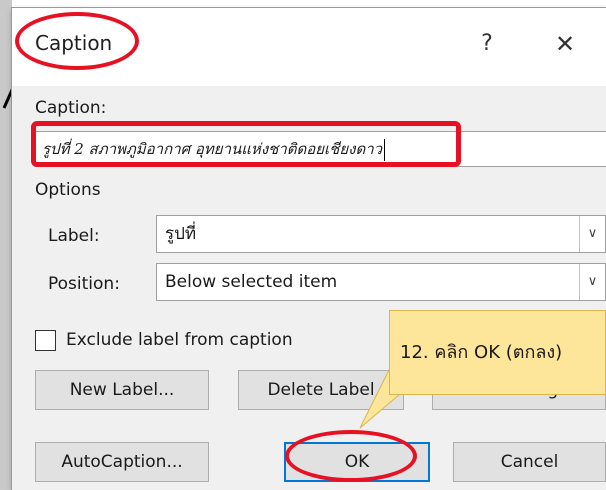 The height and width of the screenshot is (490, 606). I want to click on exclude-label-text: Exclude label from caption, so click(179, 340).